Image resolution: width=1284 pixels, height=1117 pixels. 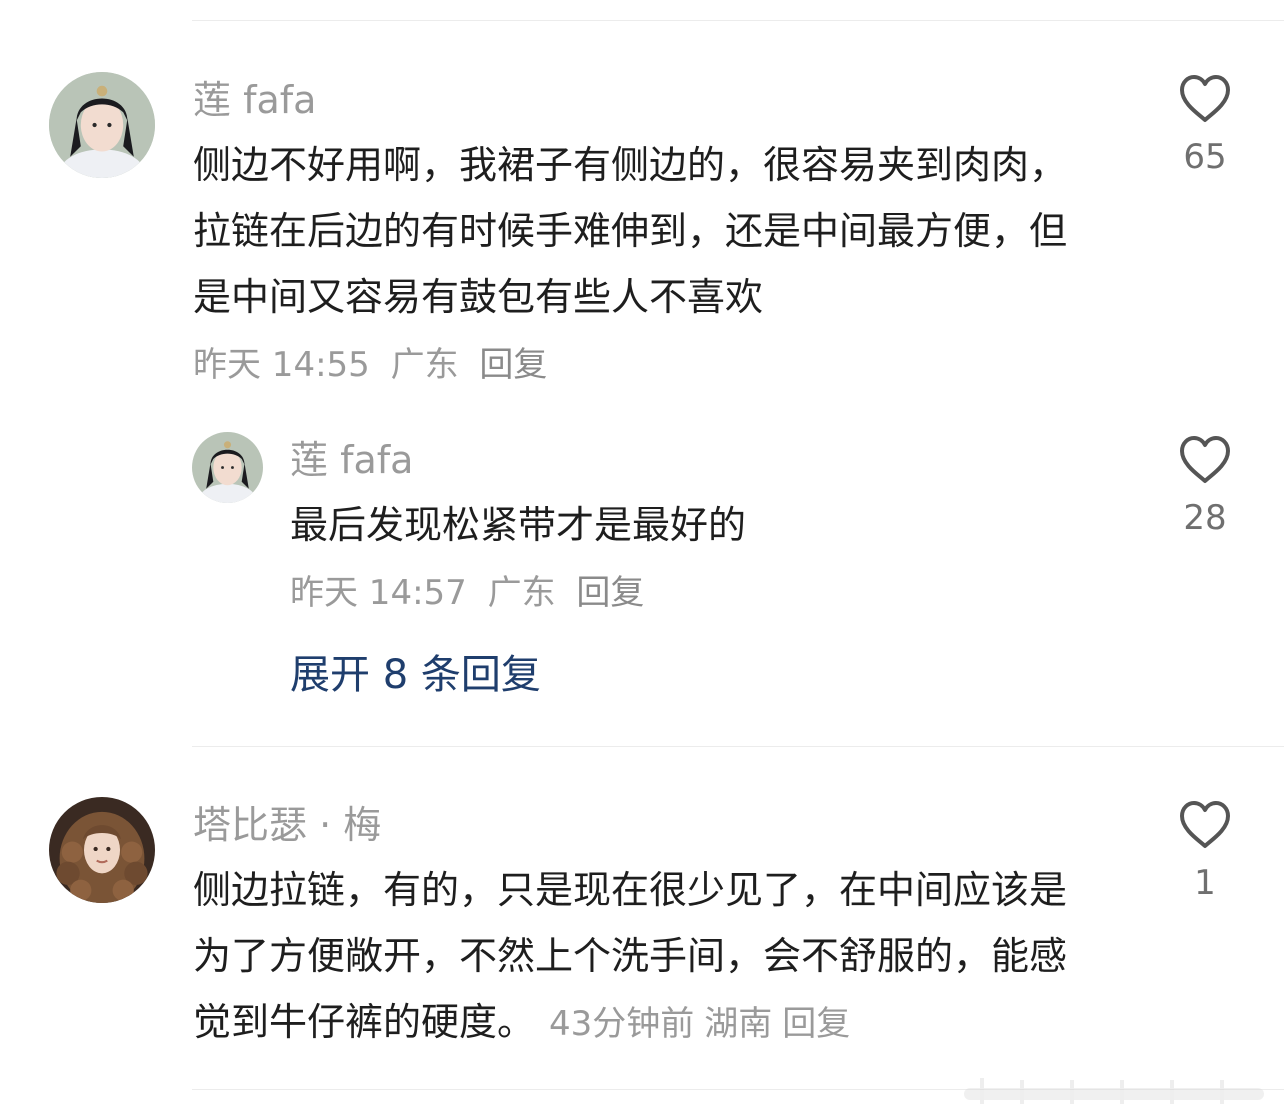 What do you see at coordinates (254, 100) in the screenshot?
I see `comment-username: 莲 fafa` at bounding box center [254, 100].